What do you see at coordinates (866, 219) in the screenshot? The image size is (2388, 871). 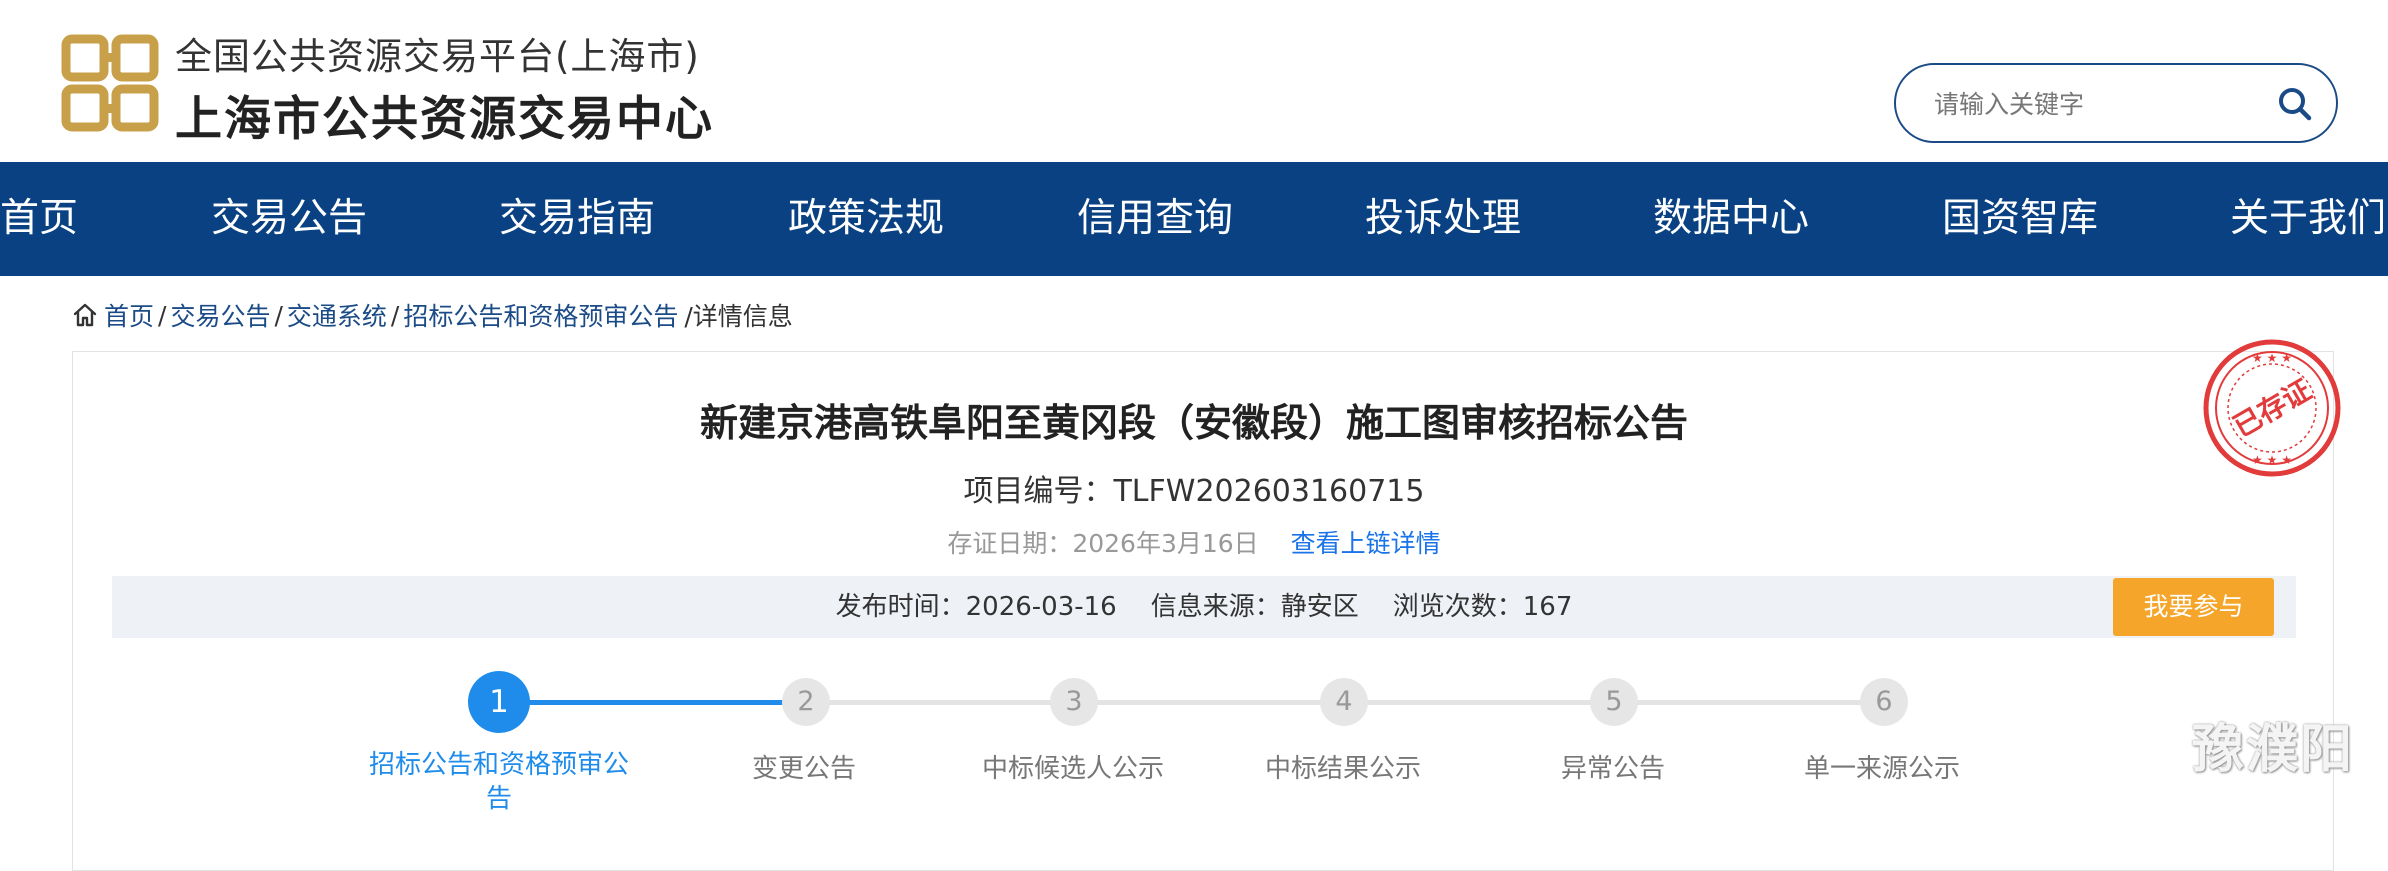 I see `nav-item-policy: 政策法规` at bounding box center [866, 219].